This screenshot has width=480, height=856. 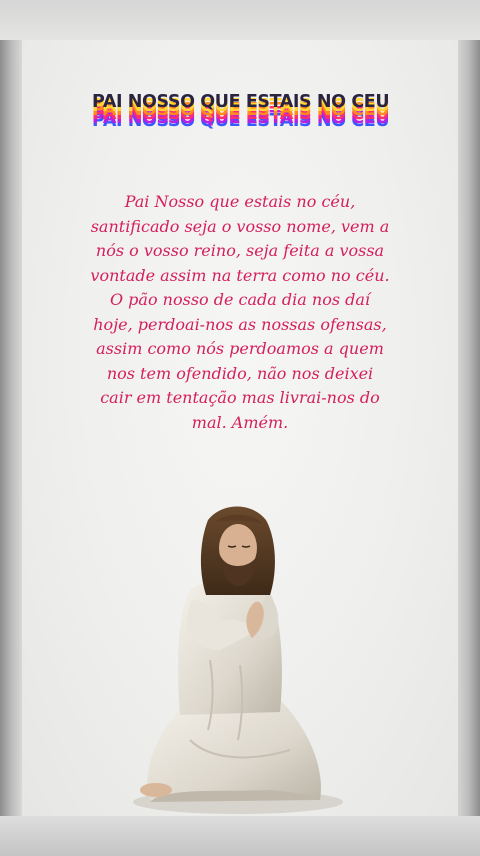 I want to click on top-letterbox, so click(x=240, y=20).